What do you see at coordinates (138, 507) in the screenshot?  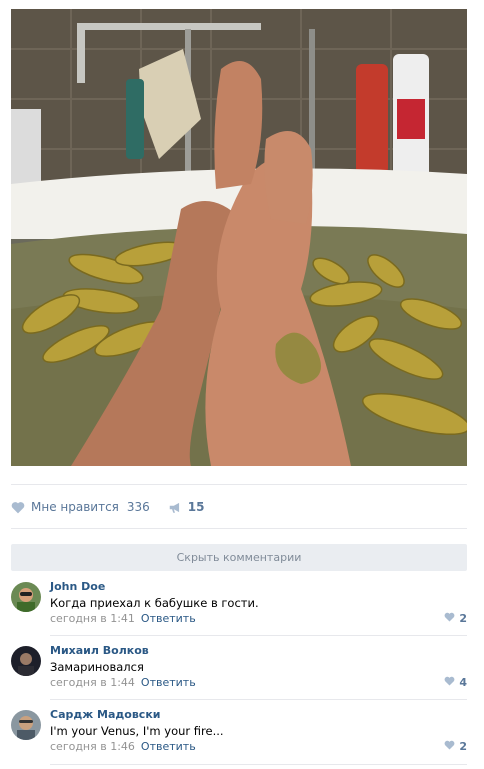 I see `like-count: 336` at bounding box center [138, 507].